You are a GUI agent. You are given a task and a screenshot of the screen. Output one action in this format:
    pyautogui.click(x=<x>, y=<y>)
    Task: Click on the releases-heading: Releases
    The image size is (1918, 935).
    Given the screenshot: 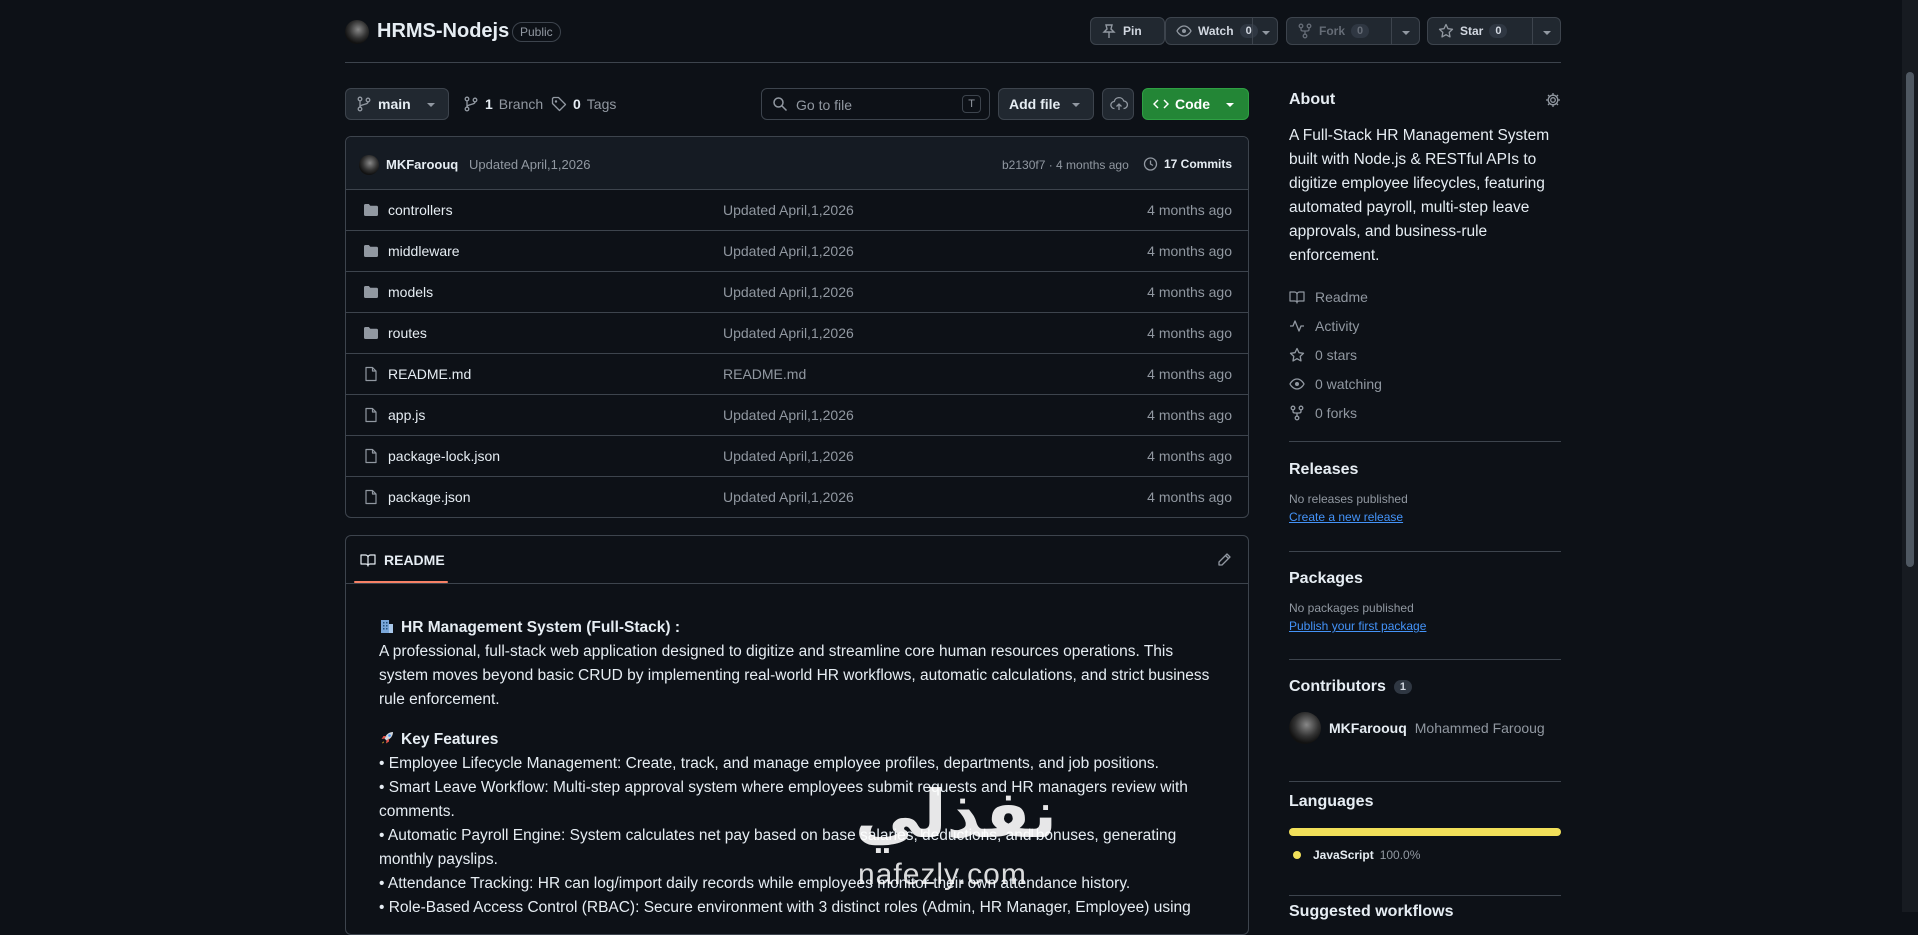 What is the action you would take?
    pyautogui.click(x=1425, y=470)
    